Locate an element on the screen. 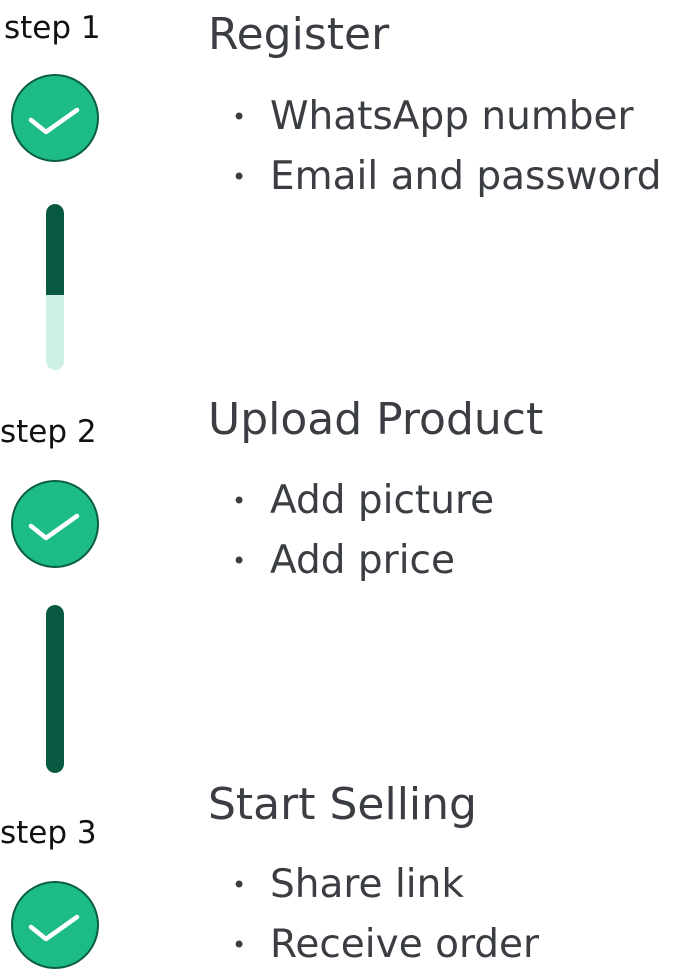 This screenshot has height=975, width=696. list-item: • Add price is located at coordinates (363, 561).